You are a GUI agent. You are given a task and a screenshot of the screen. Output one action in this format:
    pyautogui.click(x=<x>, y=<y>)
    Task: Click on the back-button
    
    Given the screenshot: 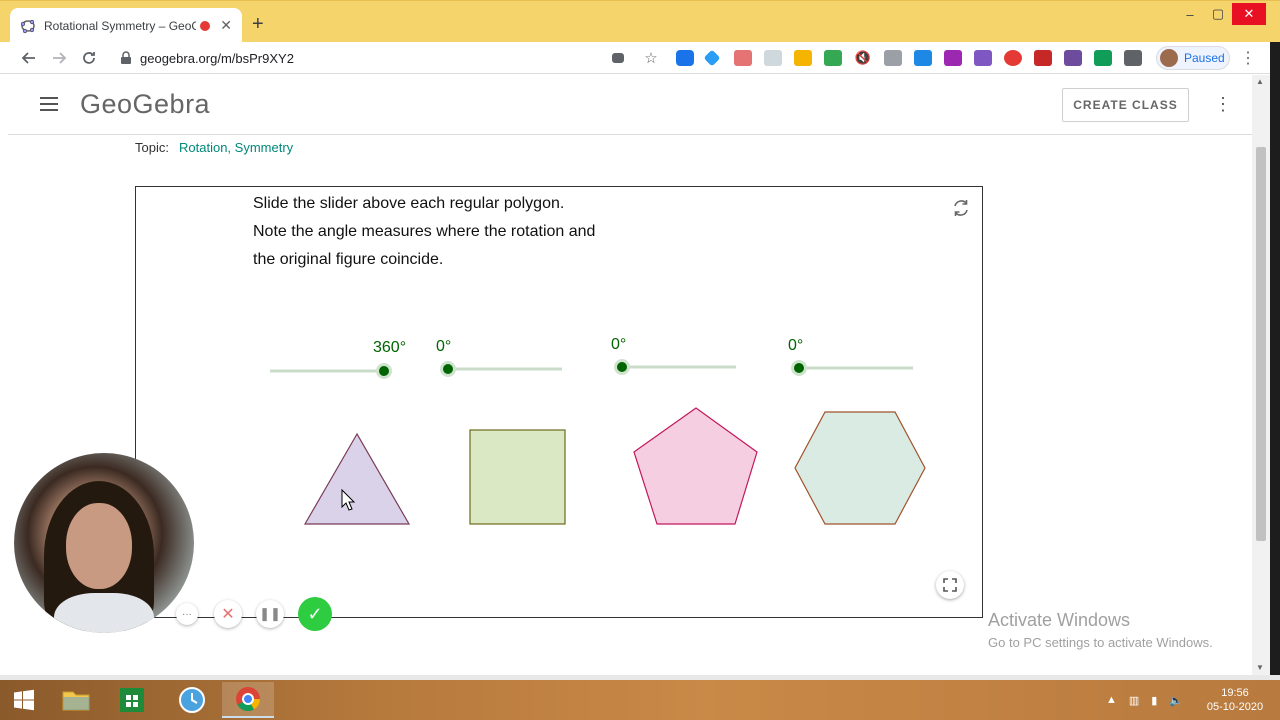 What is the action you would take?
    pyautogui.click(x=29, y=58)
    